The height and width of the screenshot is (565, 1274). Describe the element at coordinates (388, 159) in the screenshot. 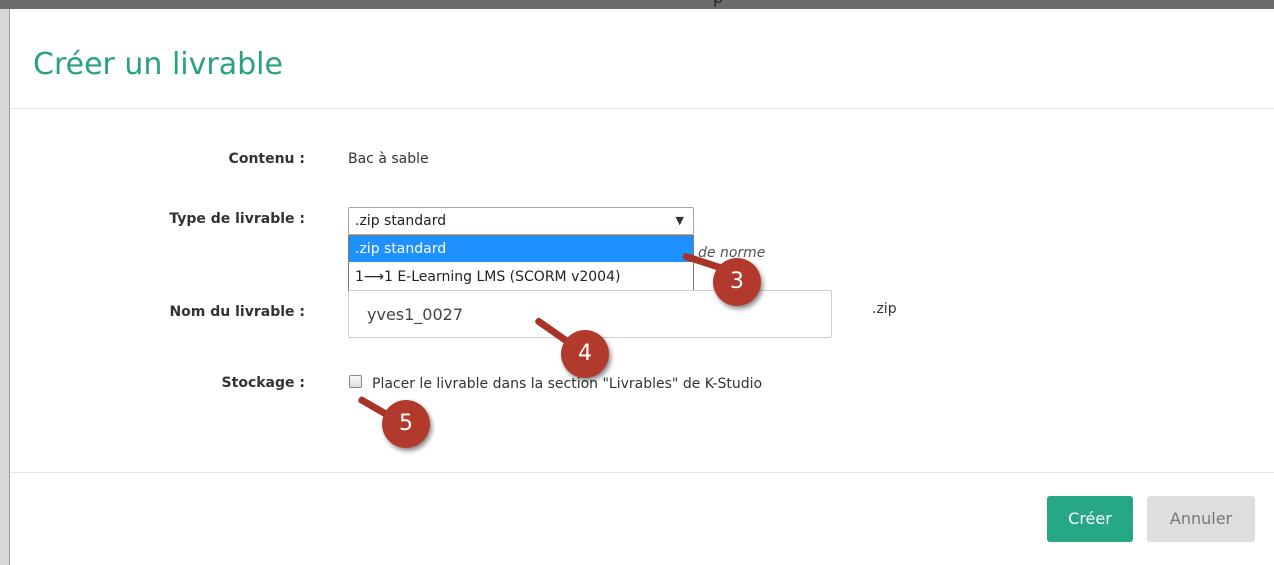

I see `content-value: Bac à sable` at that location.